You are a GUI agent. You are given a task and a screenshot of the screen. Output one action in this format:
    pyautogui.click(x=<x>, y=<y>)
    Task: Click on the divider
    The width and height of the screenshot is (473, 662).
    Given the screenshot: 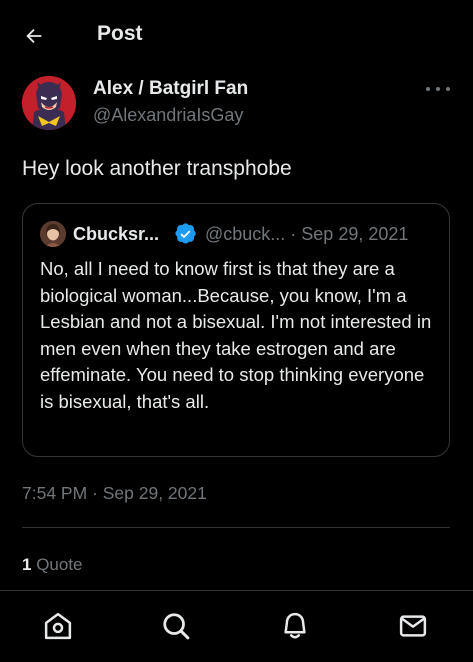 What is the action you would take?
    pyautogui.click(x=236, y=527)
    